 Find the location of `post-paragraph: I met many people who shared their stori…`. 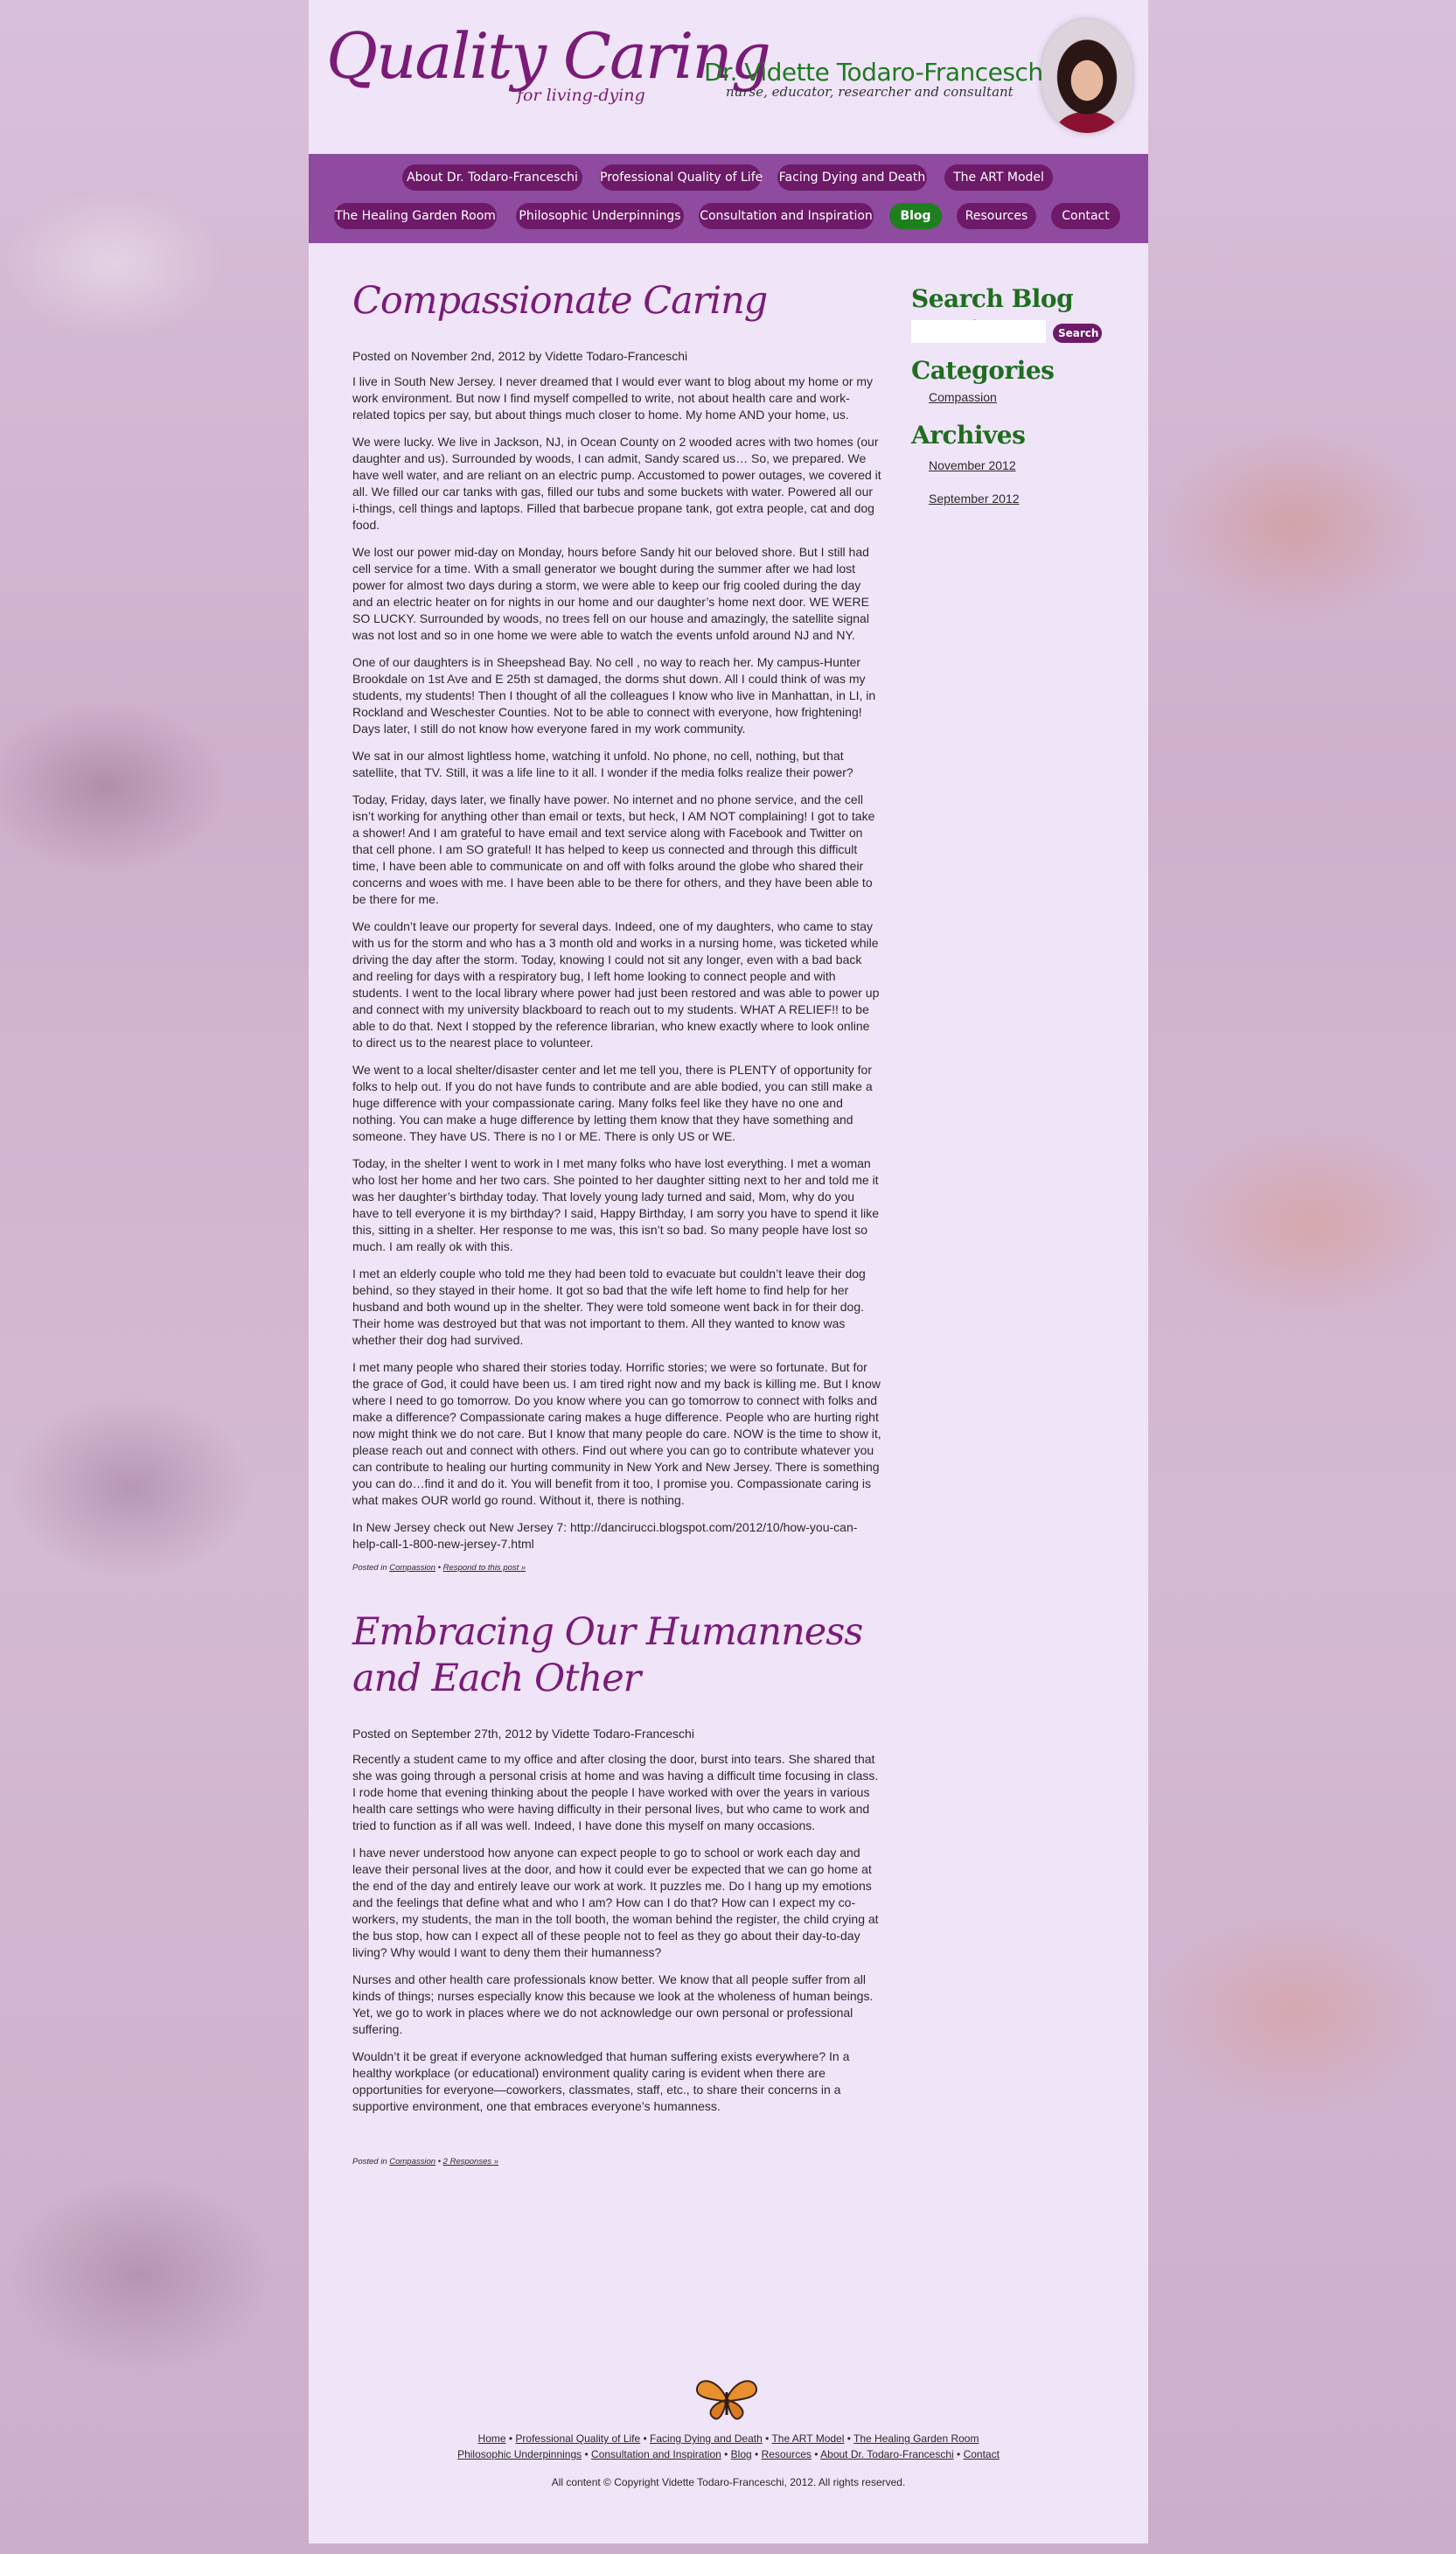

post-paragraph: I met many people who shared their stori… is located at coordinates (616, 1433).